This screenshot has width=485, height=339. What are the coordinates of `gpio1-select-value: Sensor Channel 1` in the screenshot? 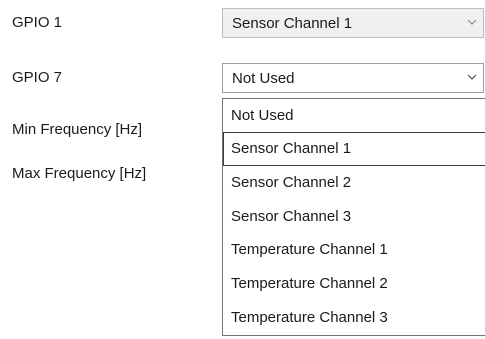 It's located at (292, 23).